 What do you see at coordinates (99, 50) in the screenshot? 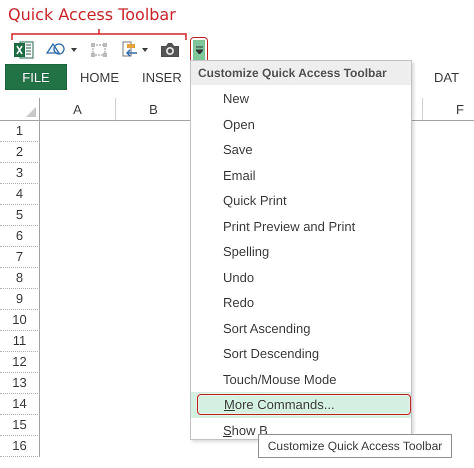
I see `selection-icon` at bounding box center [99, 50].